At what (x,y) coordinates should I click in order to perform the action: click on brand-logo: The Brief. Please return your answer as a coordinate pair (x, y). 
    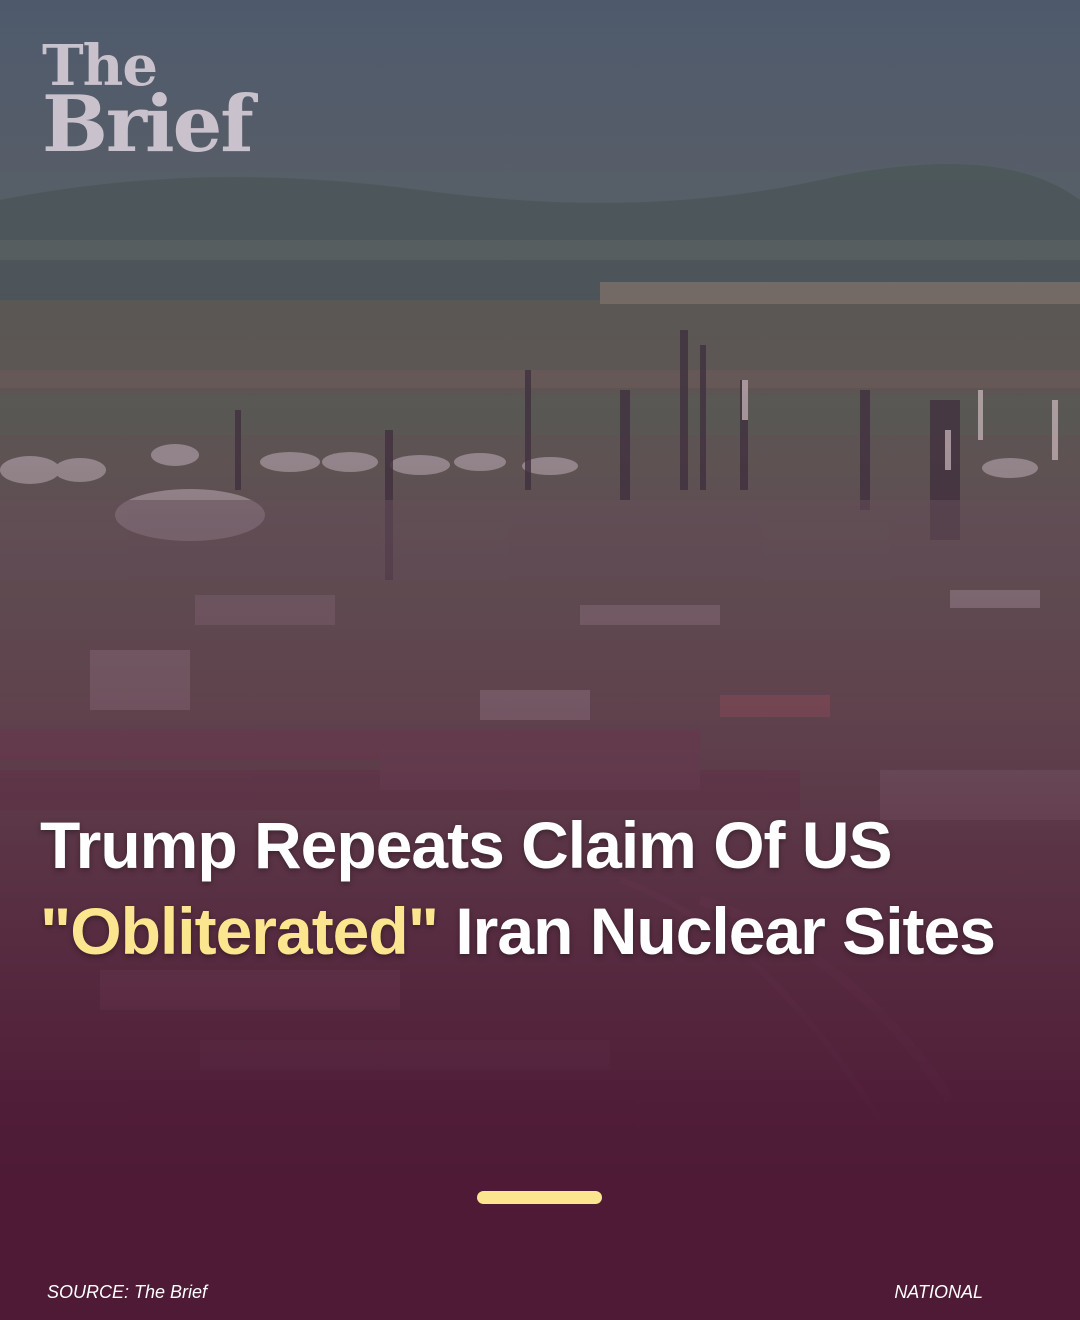
    Looking at the image, I should click on (148, 104).